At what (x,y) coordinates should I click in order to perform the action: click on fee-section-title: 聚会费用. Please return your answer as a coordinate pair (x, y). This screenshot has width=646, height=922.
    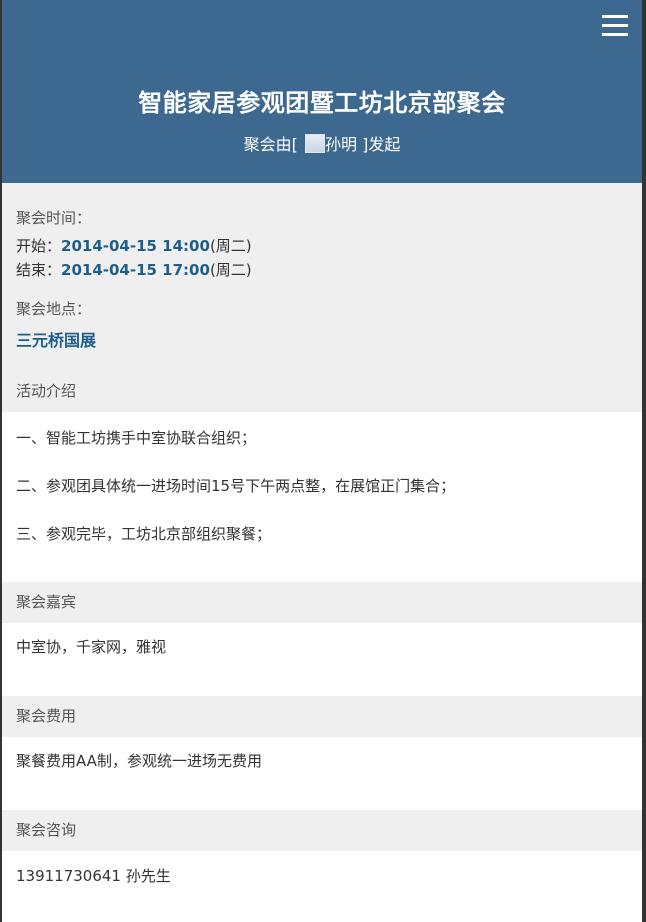
    Looking at the image, I should click on (322, 716).